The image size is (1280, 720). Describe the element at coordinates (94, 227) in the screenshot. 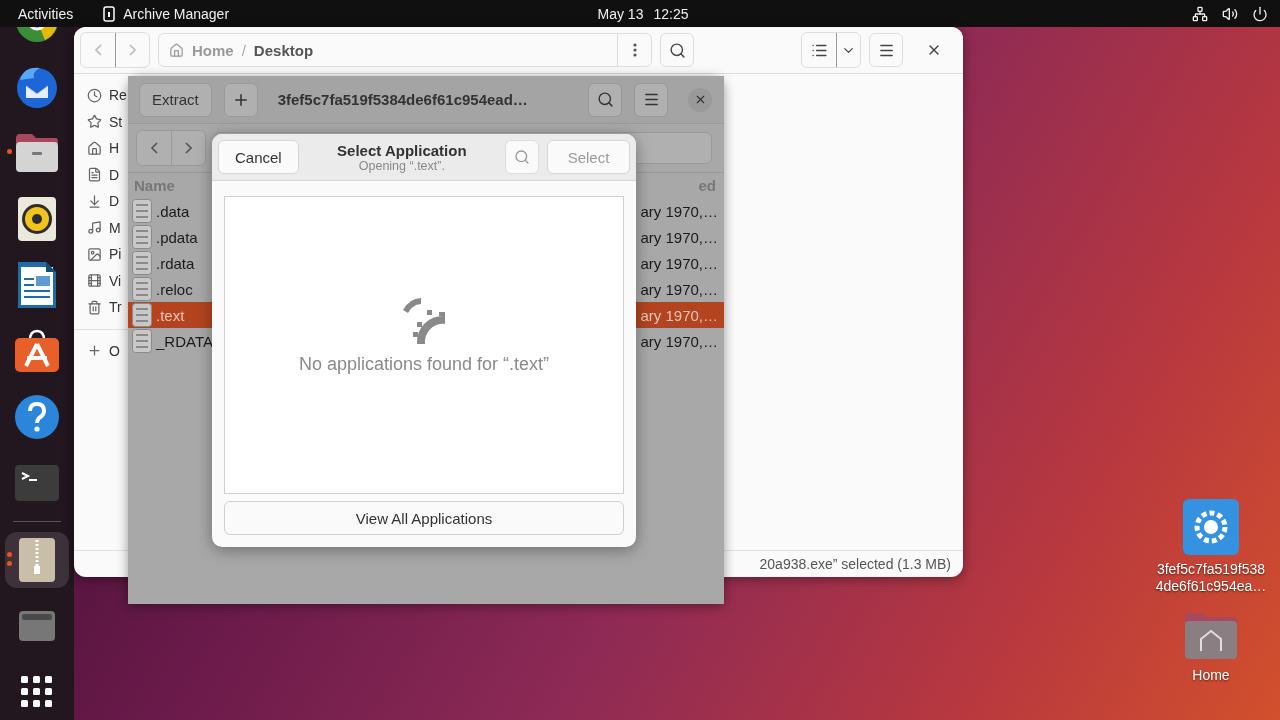

I see `music-icon` at that location.